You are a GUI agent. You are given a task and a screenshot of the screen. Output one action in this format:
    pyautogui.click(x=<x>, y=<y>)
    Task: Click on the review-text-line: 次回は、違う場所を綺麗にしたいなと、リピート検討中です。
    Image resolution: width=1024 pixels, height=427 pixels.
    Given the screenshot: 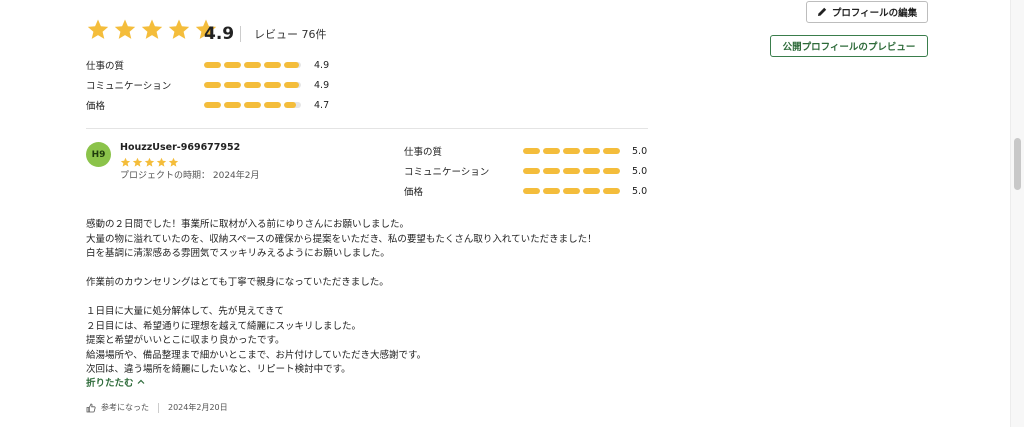 What is the action you would take?
    pyautogui.click(x=218, y=369)
    